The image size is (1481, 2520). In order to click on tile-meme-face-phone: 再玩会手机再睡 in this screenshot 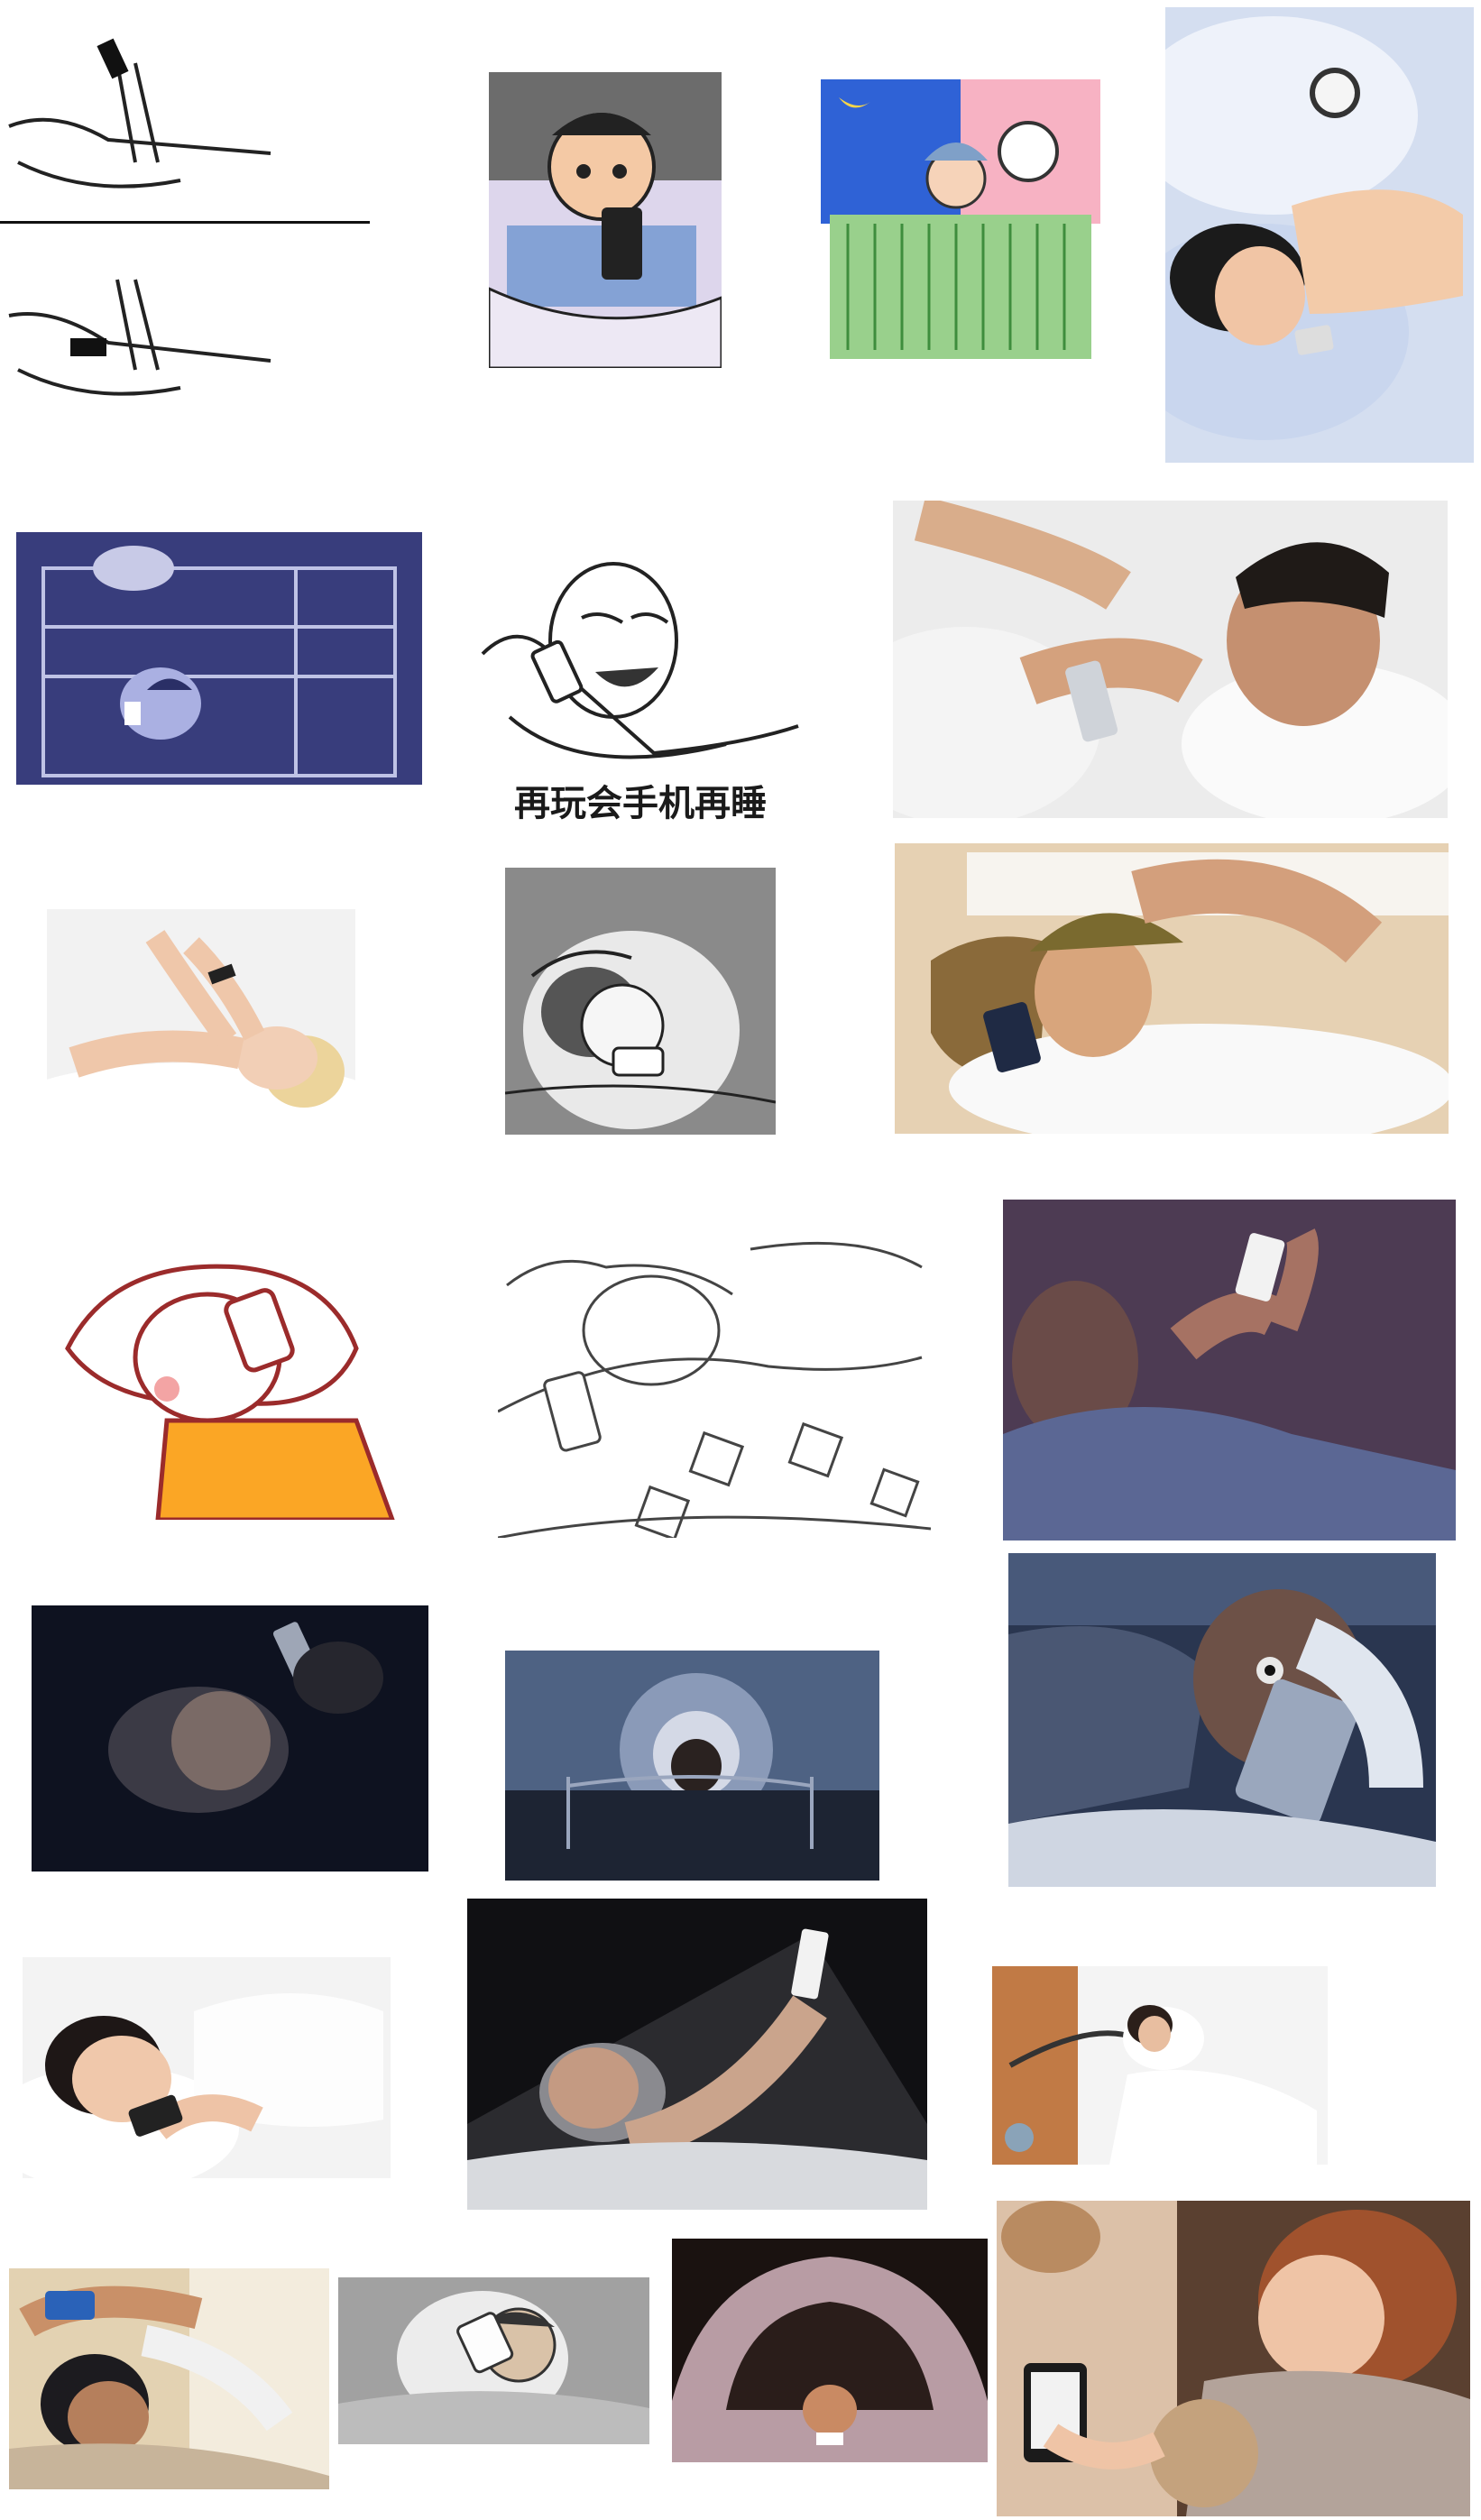, I will do `click(640, 667)`.